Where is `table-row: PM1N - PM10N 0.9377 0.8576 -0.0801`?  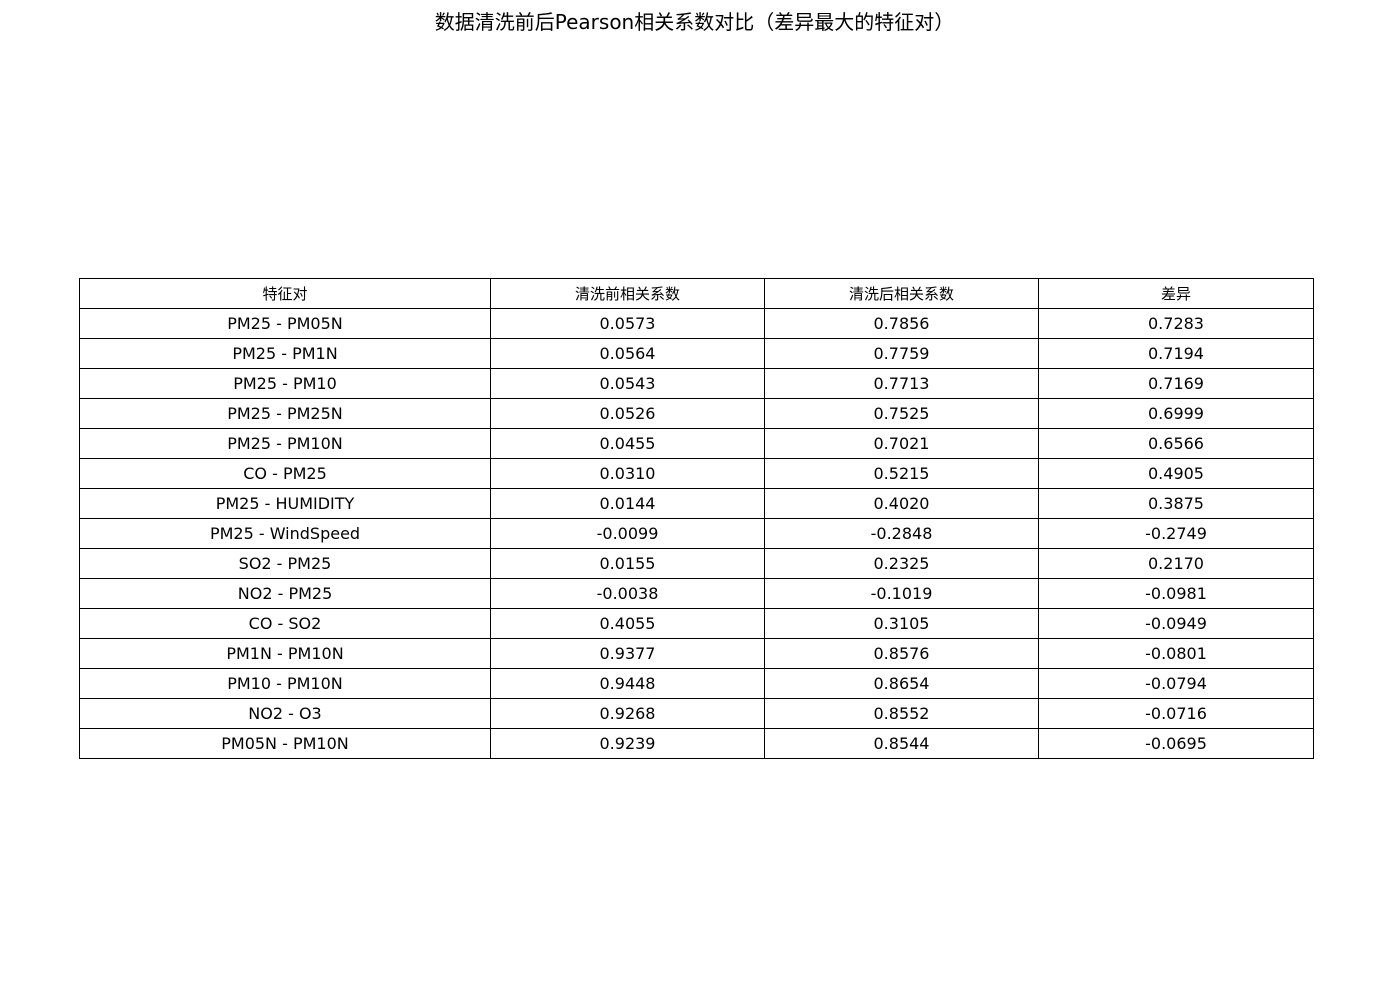
table-row: PM1N - PM10N 0.9377 0.8576 -0.0801 is located at coordinates (696, 653).